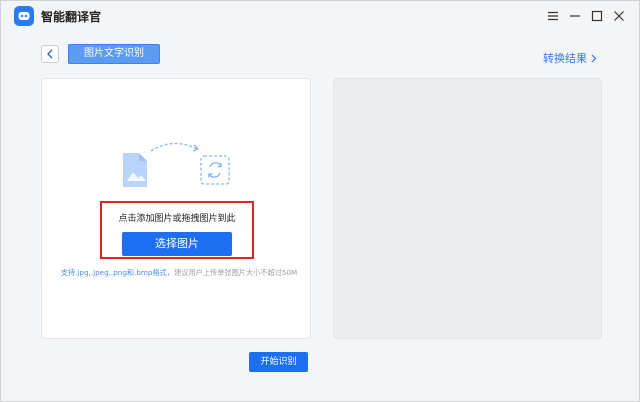 This screenshot has width=640, height=402. I want to click on start-recognition-button: 开始识别, so click(278, 362).